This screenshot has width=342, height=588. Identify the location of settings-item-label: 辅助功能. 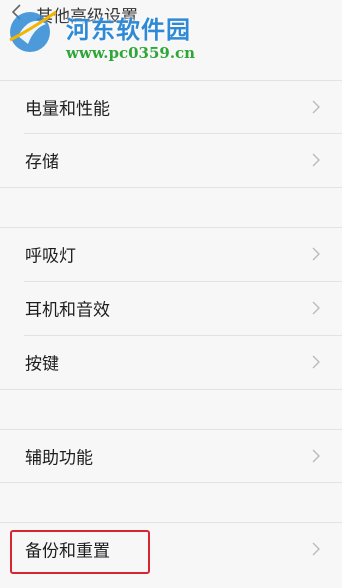
(59, 458).